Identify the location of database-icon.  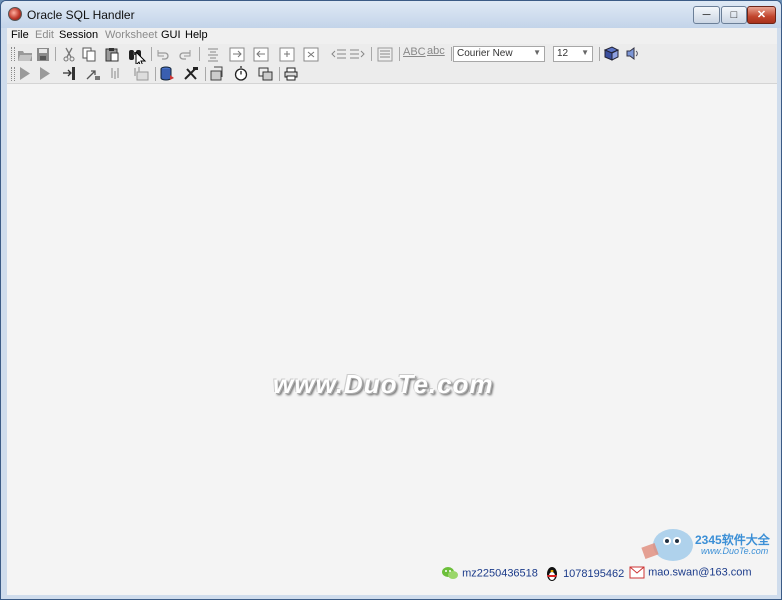
(167, 73).